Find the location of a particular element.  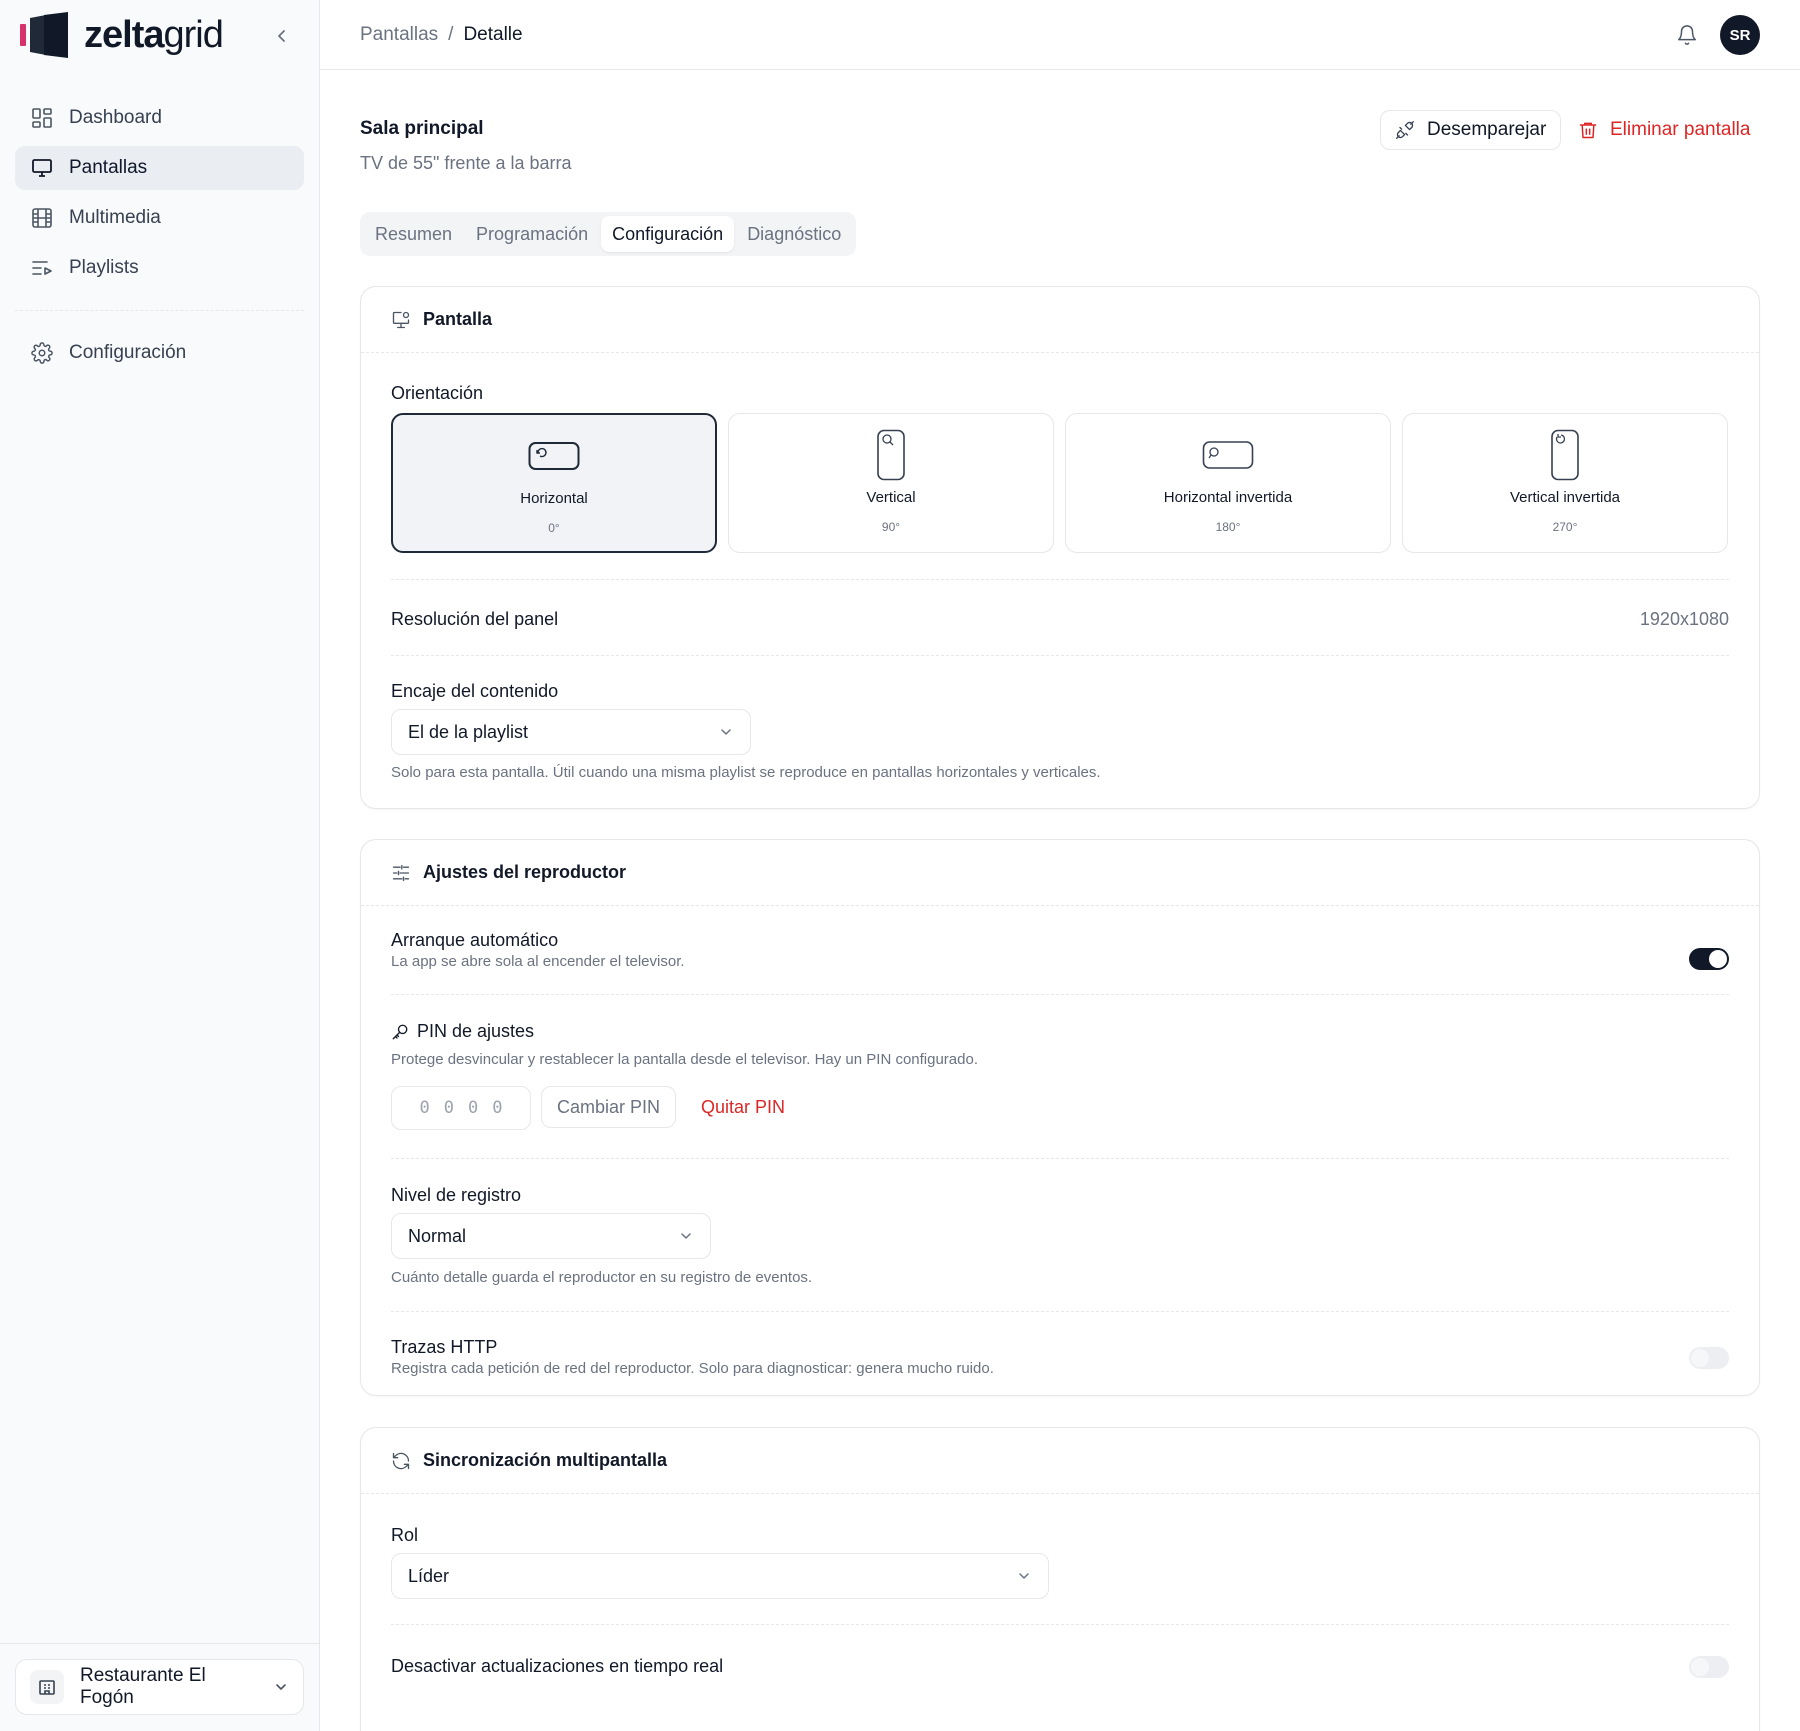

bell-icon is located at coordinates (1687, 35).